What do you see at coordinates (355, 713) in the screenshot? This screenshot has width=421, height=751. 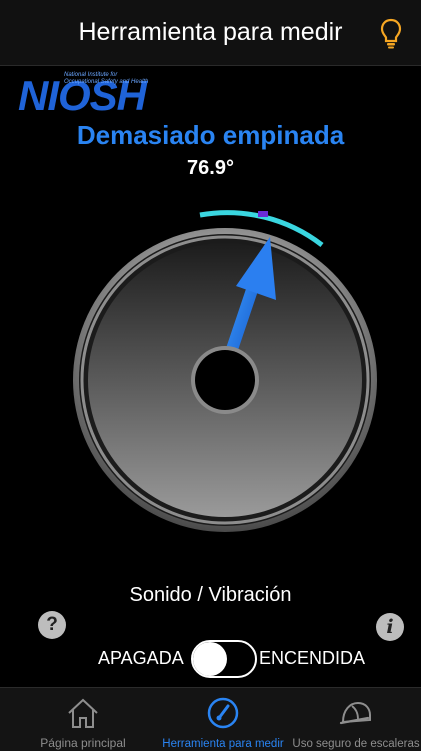 I see `hard-hat-icon` at bounding box center [355, 713].